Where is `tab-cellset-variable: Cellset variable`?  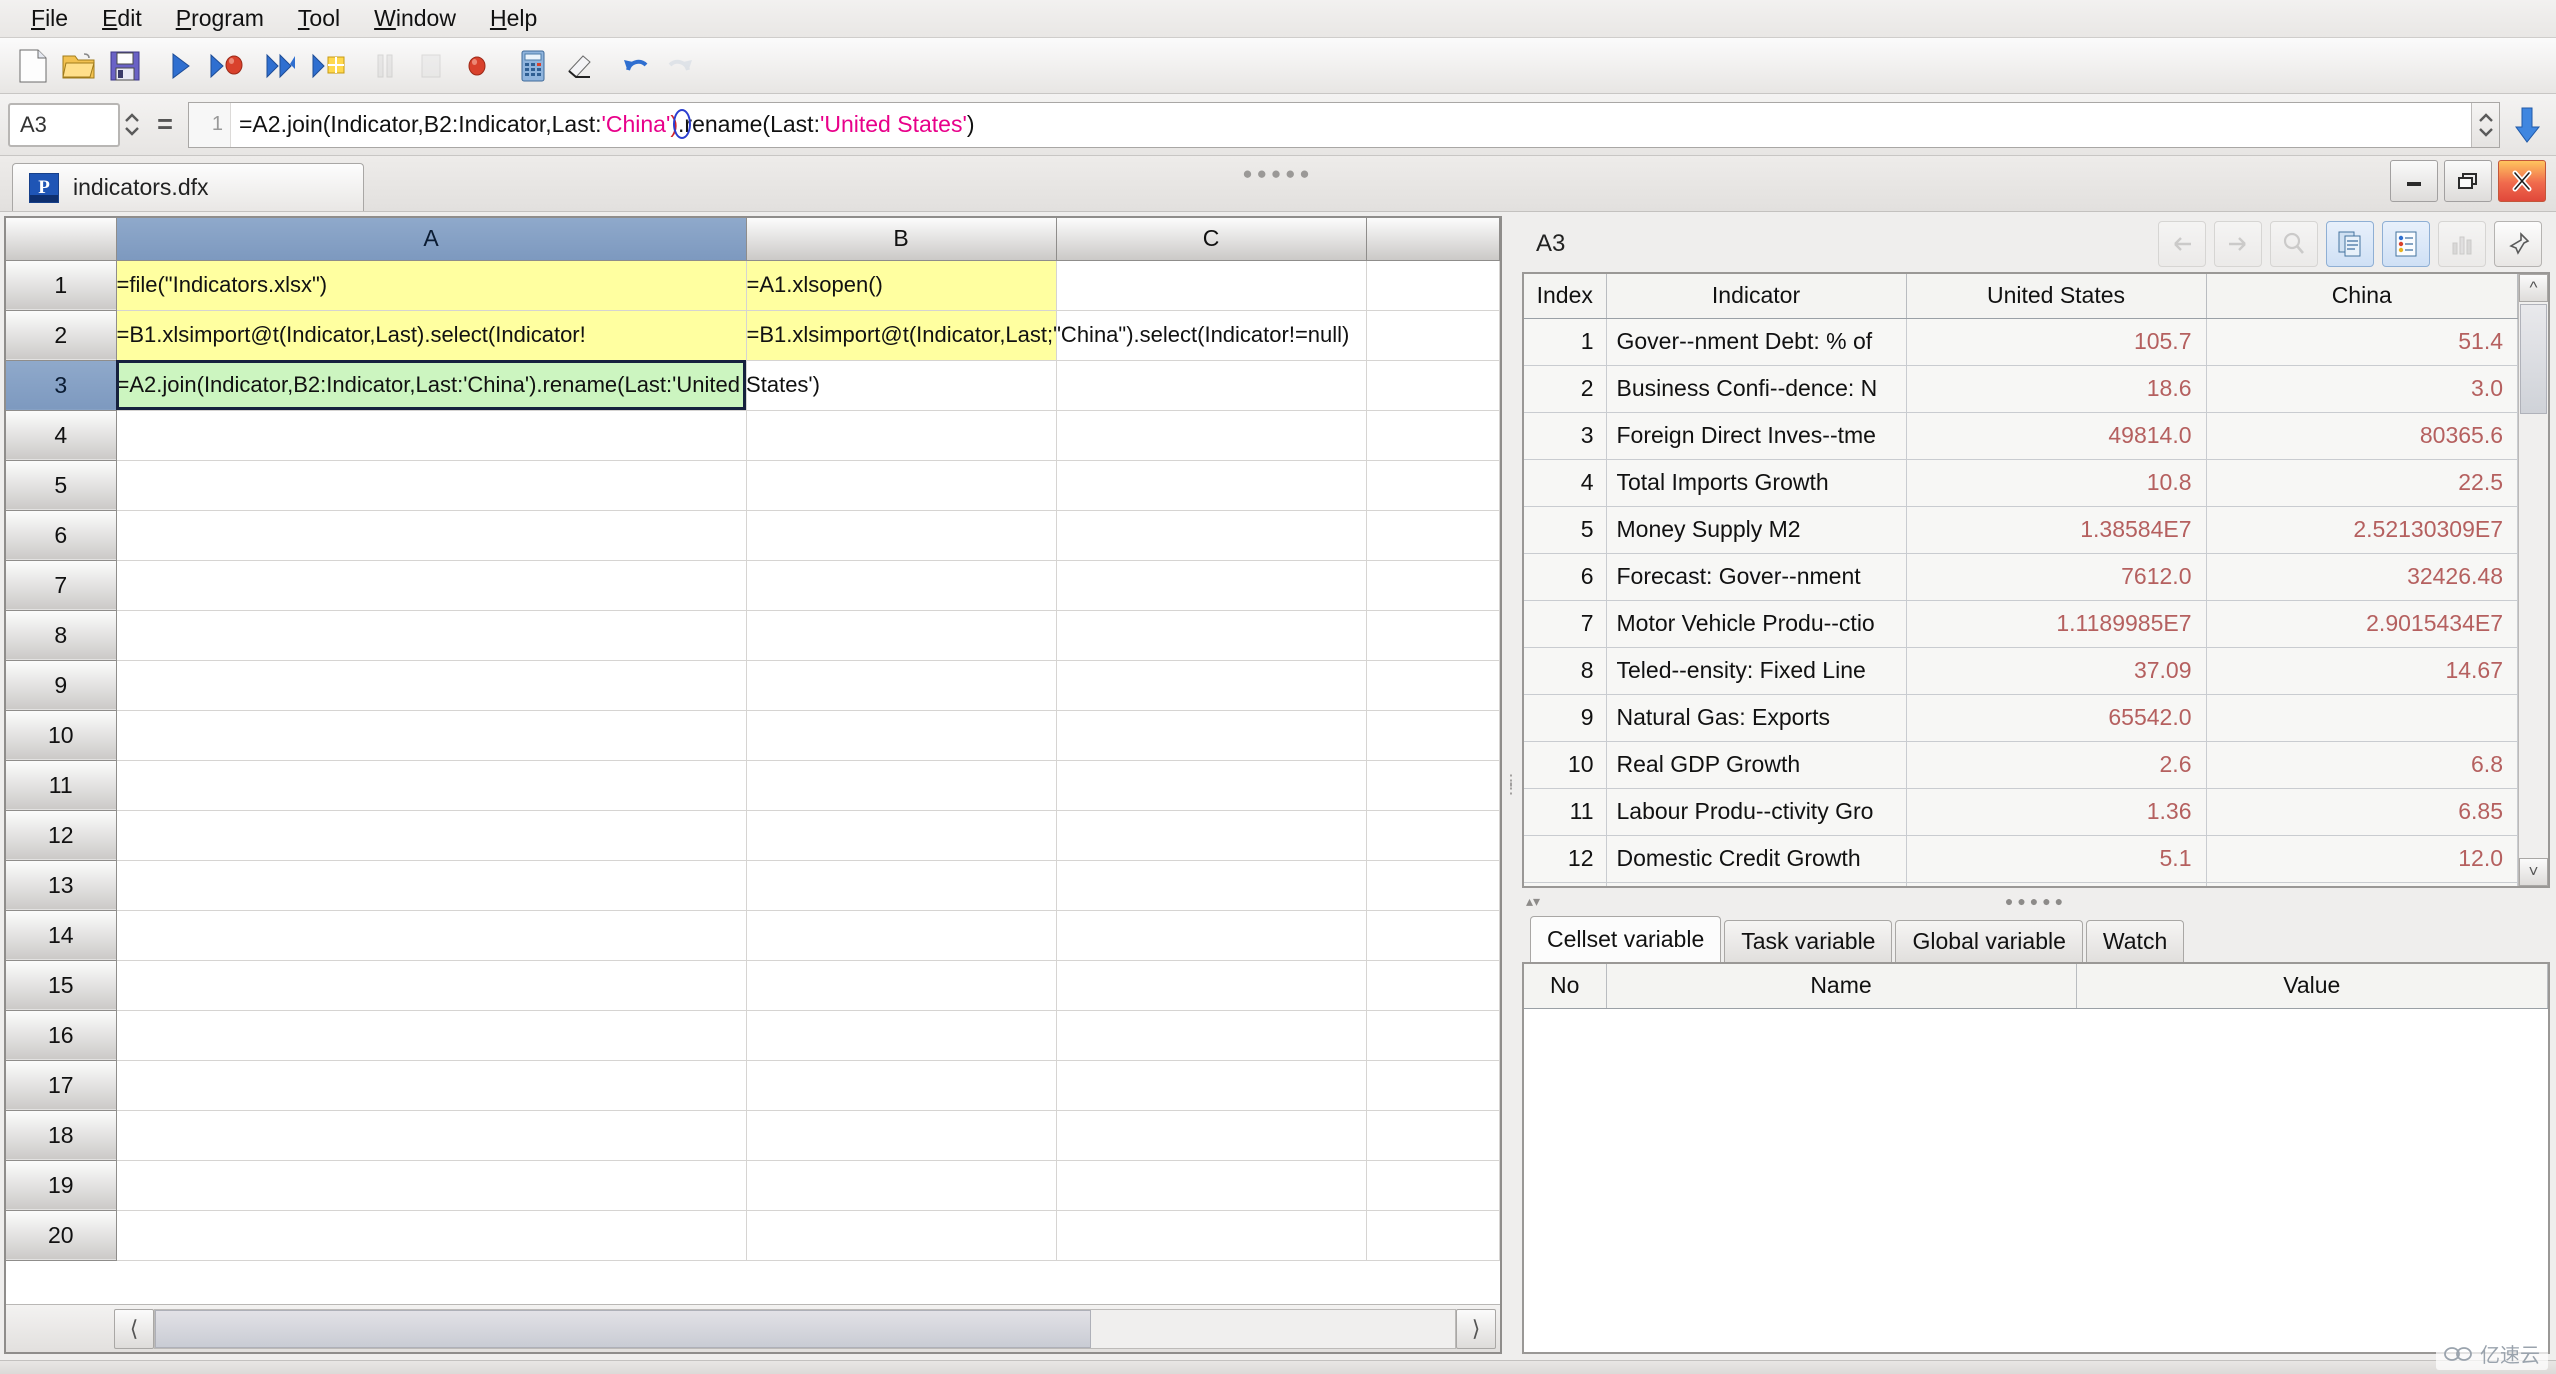
tab-cellset-variable: Cellset variable is located at coordinates (1626, 939).